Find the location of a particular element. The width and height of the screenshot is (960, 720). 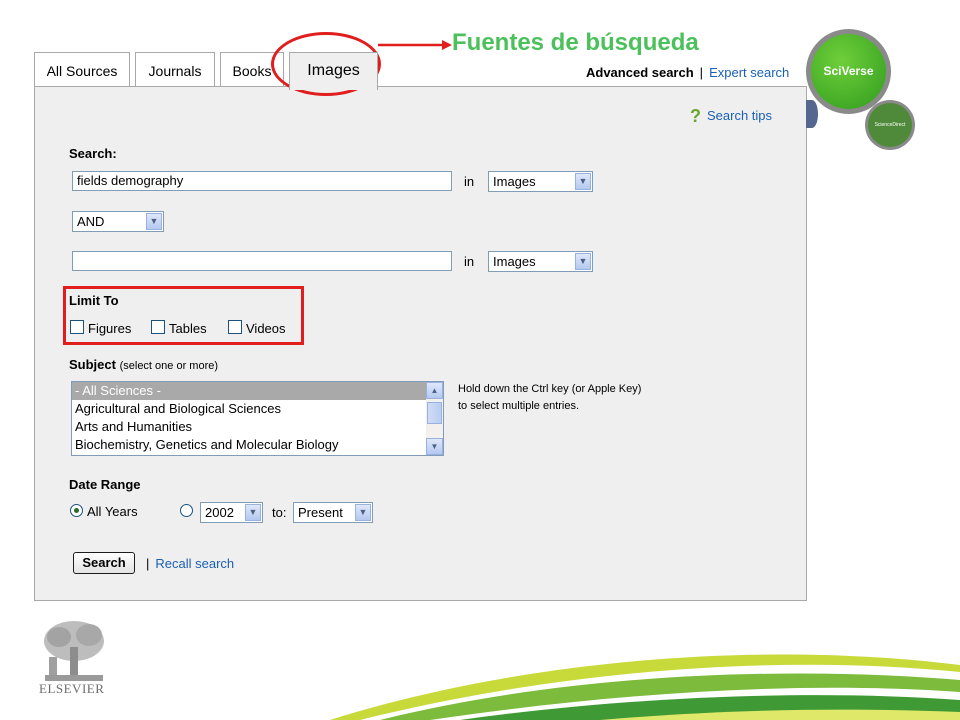

recall-search-link: Recall search is located at coordinates (194, 563).